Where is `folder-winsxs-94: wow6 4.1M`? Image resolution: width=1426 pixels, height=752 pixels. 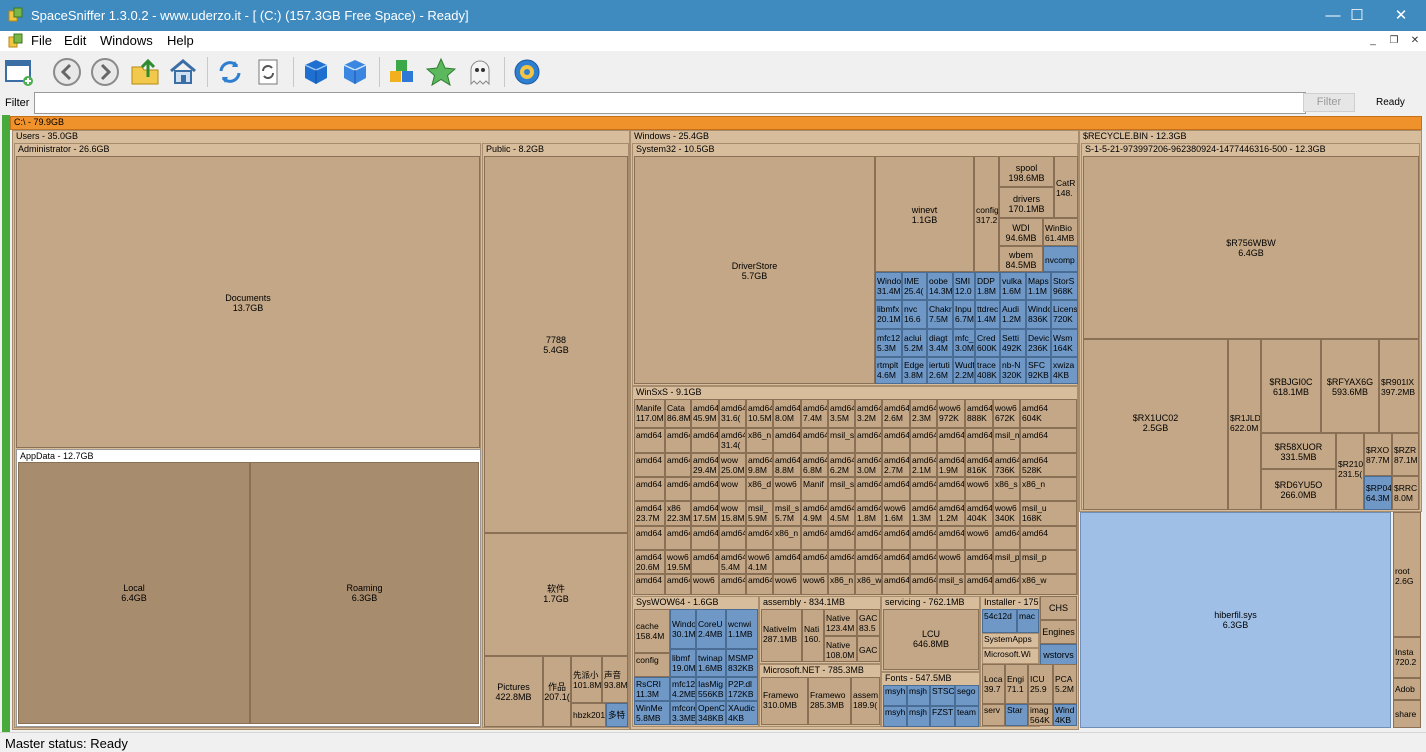
folder-winsxs-94: wow6 4.1M is located at coordinates (759, 562).